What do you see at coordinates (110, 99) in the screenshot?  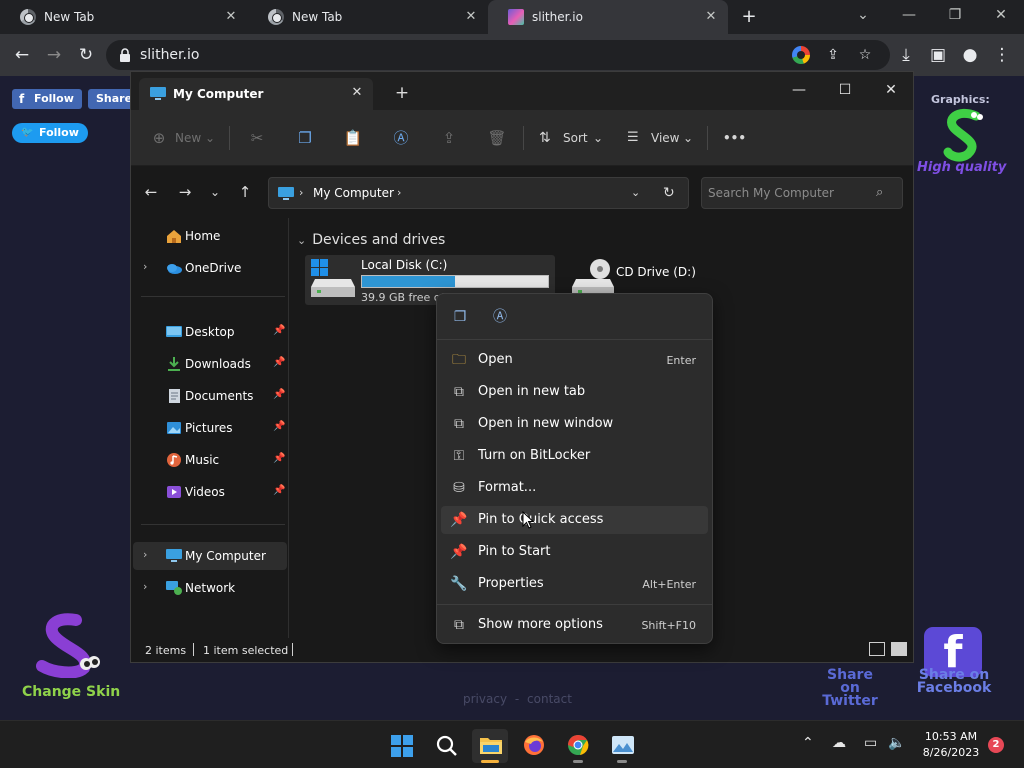 I see `facebook-share-button: Share` at bounding box center [110, 99].